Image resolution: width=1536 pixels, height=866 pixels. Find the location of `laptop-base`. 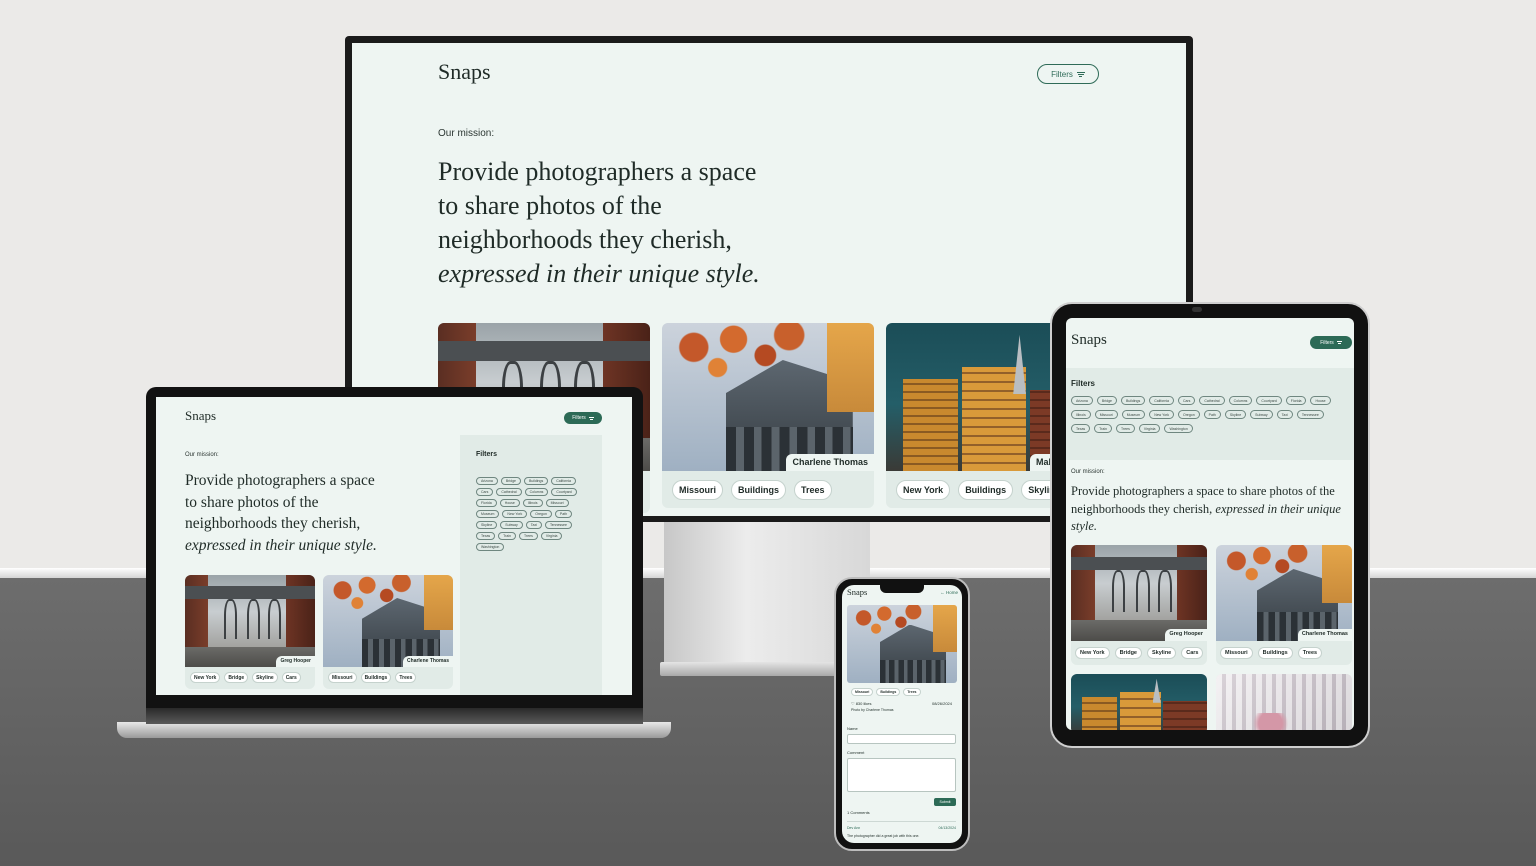

laptop-base is located at coordinates (394, 730).